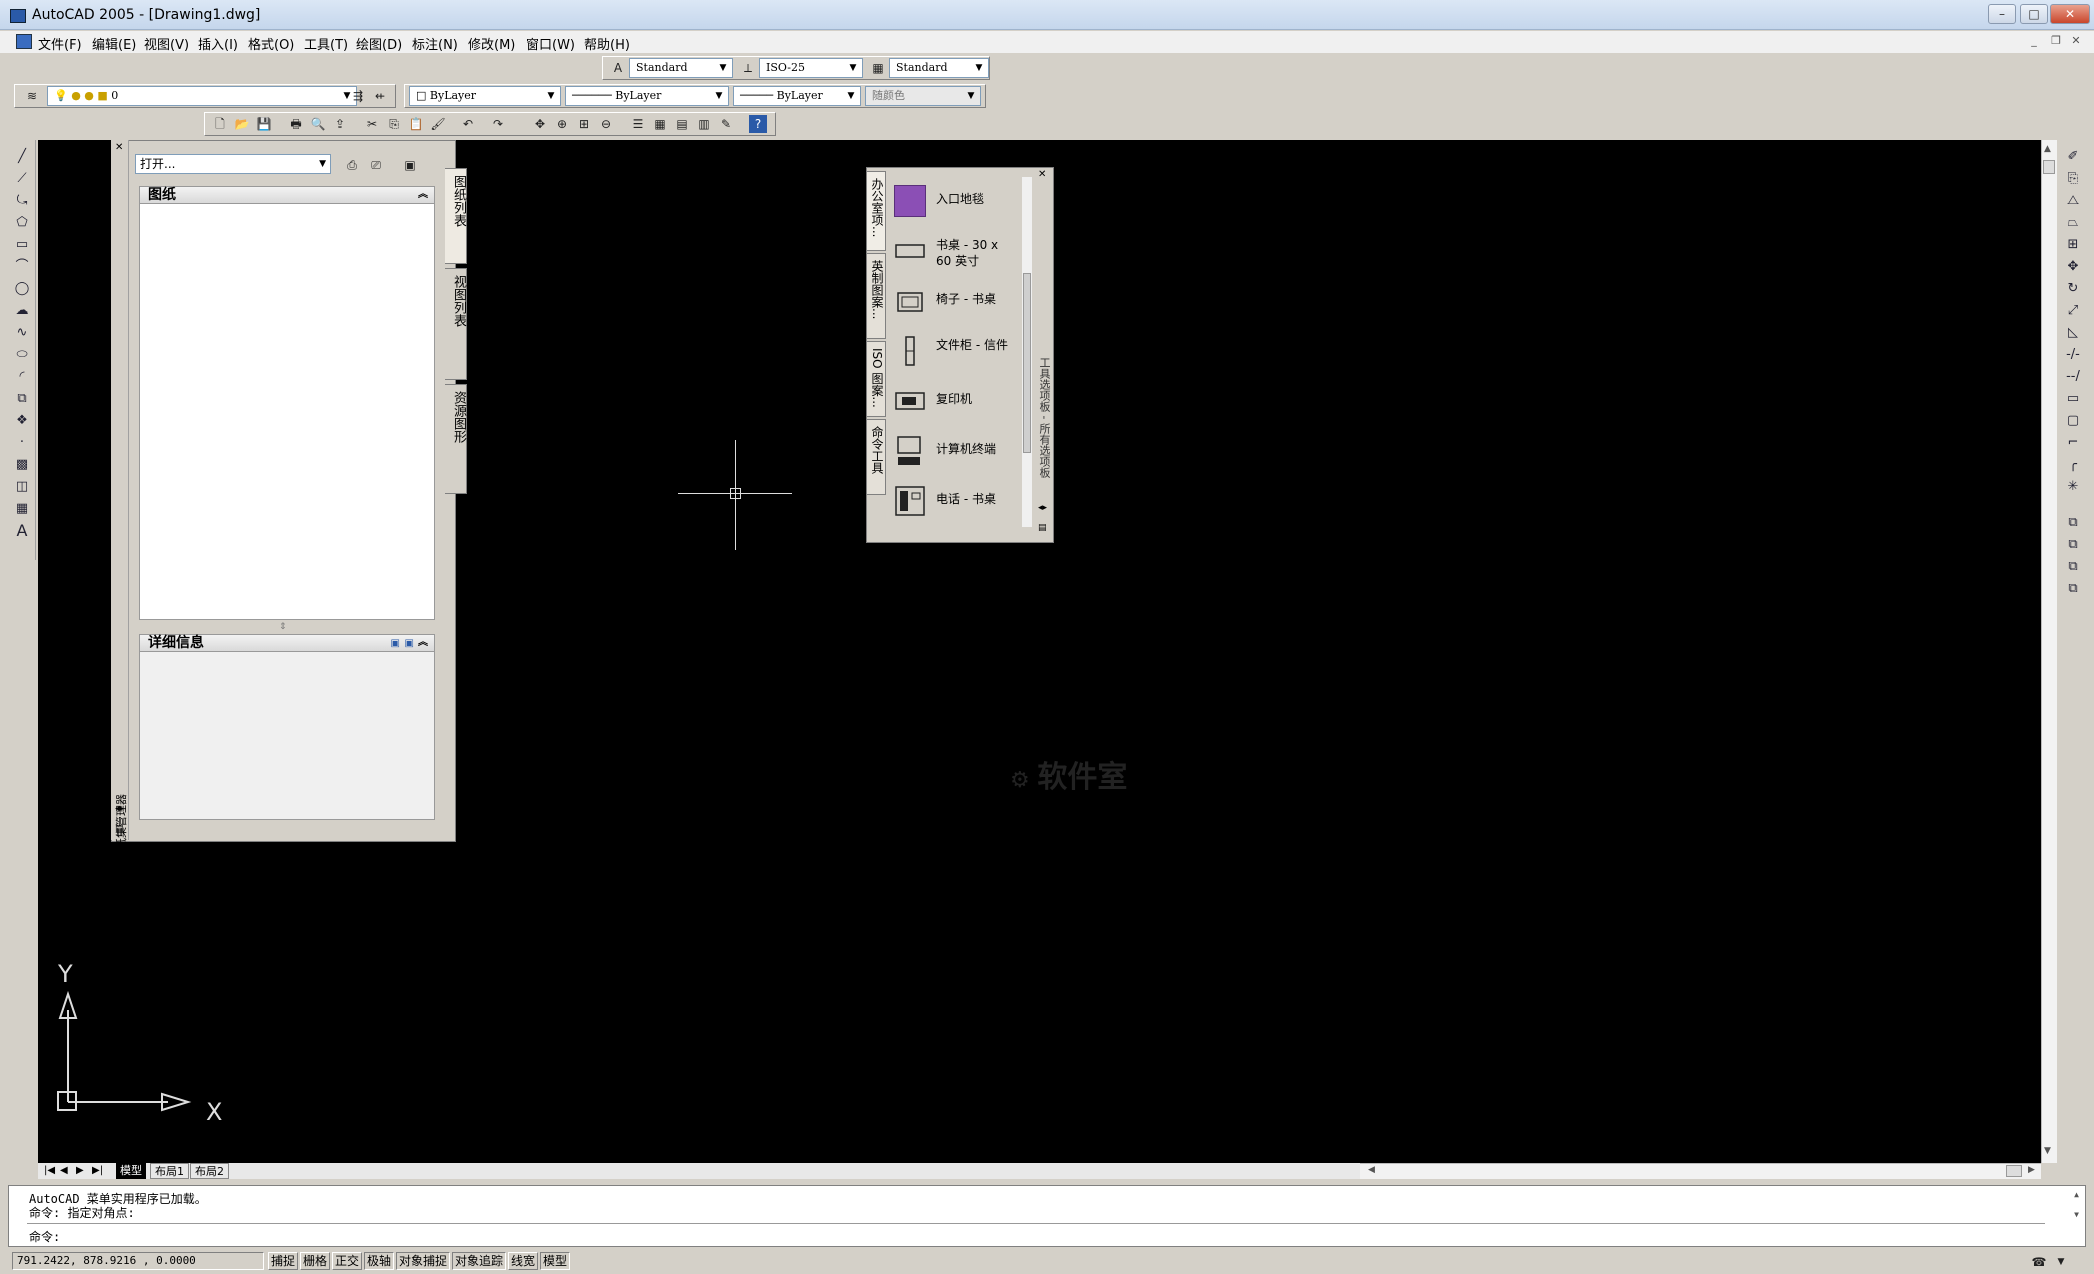 The height and width of the screenshot is (1274, 2094). I want to click on move-icon: ✥, so click(2073, 267).